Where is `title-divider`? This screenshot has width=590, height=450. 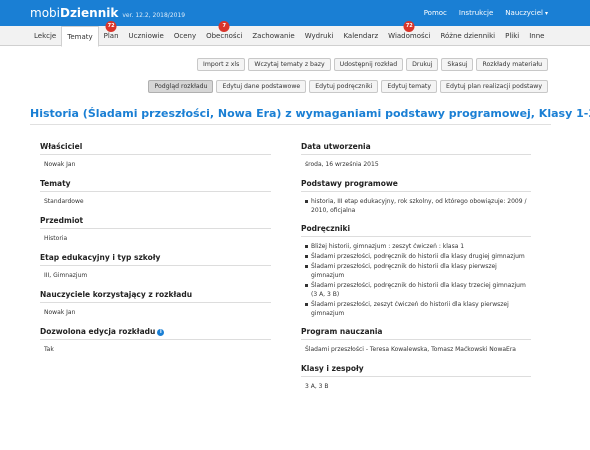
title-divider is located at coordinates (290, 124).